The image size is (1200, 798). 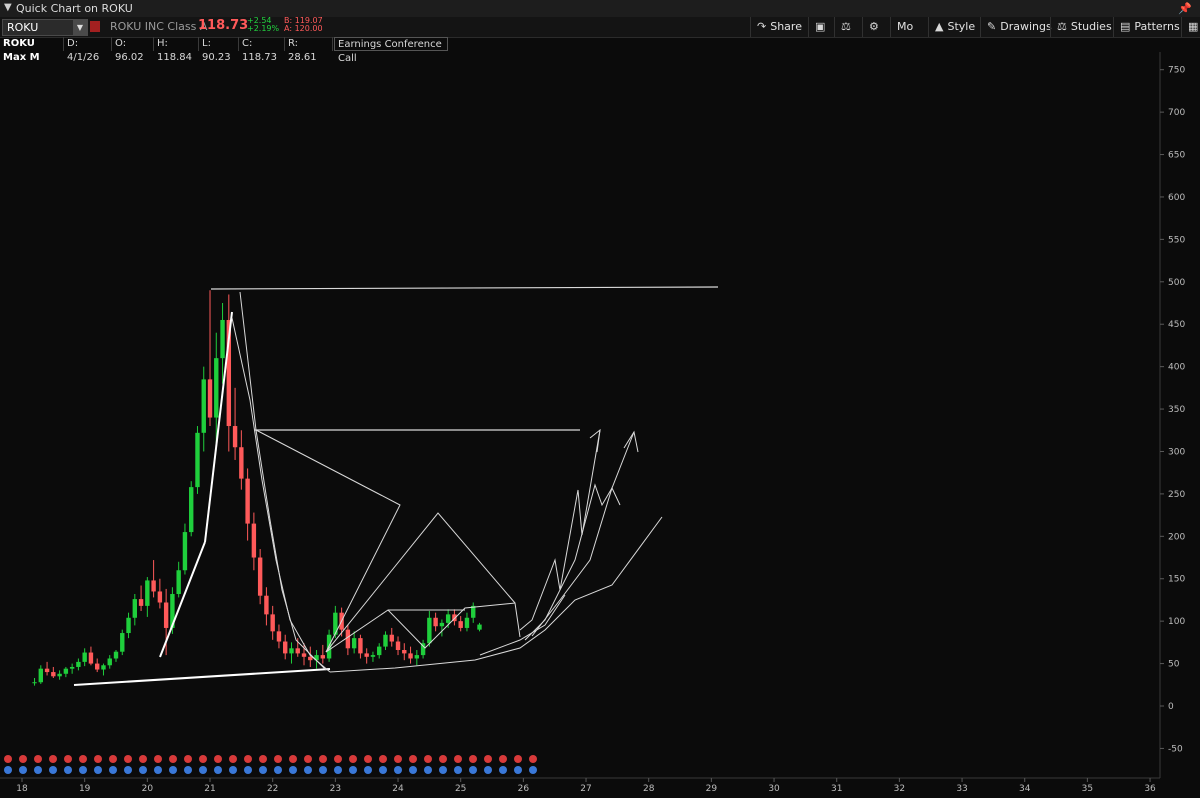 I want to click on ath-resistance-line, so click(x=464, y=288).